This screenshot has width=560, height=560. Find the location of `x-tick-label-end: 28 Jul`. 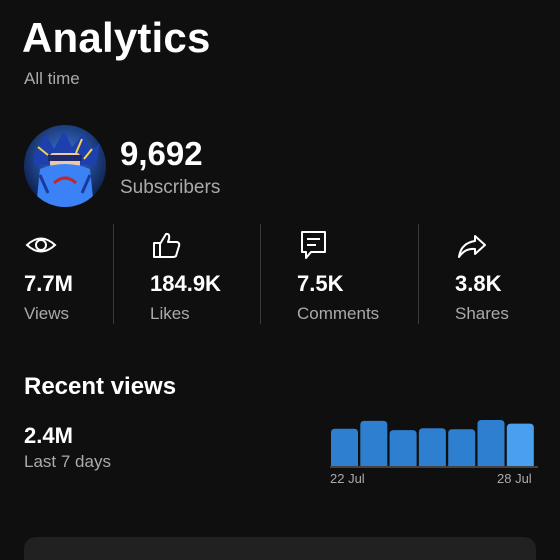

x-tick-label-end: 28 Jul is located at coordinates (514, 478).